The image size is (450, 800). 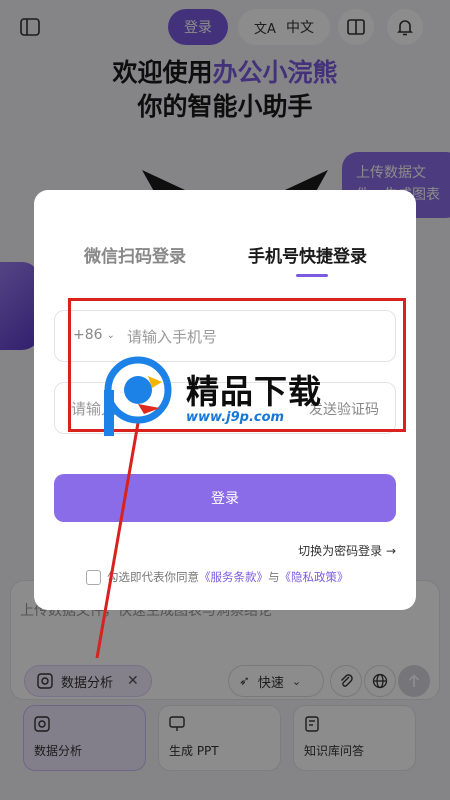 What do you see at coordinates (274, 577) in the screenshot?
I see `agreement-and: 与` at bounding box center [274, 577].